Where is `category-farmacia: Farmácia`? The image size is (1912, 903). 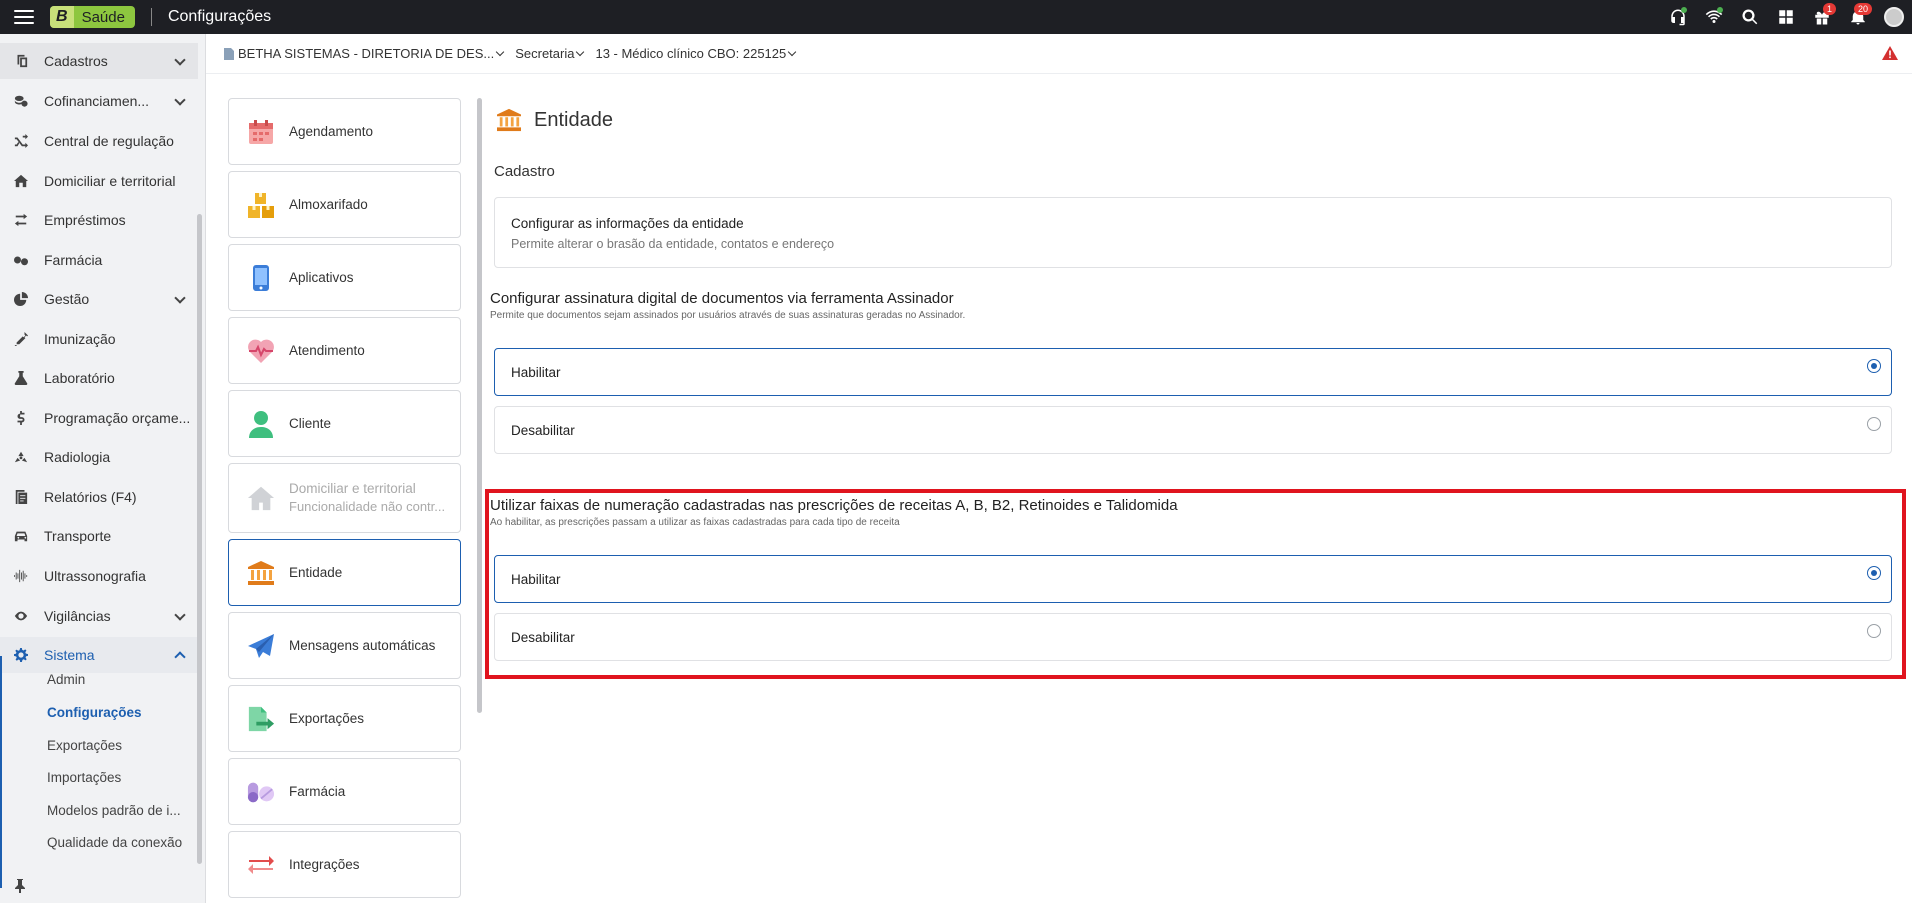
category-farmacia: Farmácia is located at coordinates (344, 791).